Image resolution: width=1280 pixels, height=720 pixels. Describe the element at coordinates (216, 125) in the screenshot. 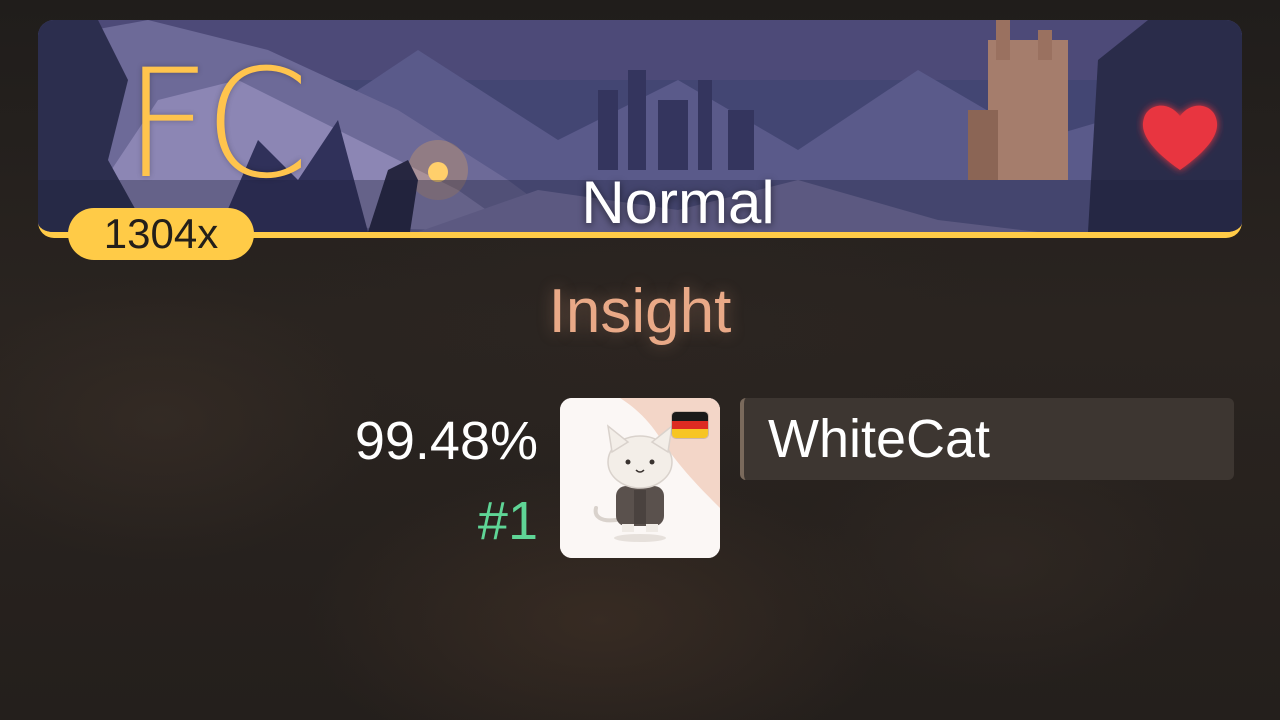

I see `grade-label: FC` at that location.